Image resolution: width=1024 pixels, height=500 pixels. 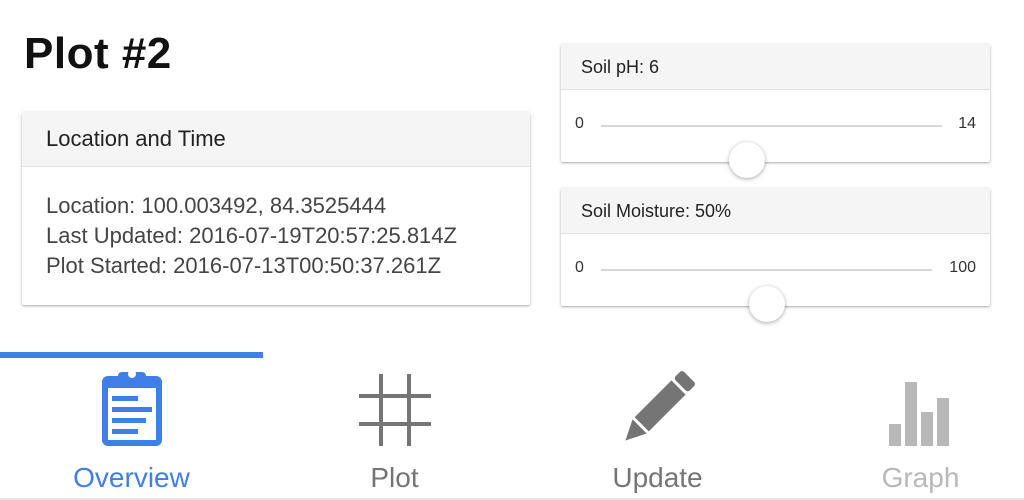 I want to click on tab-plot-label: Plot, so click(x=394, y=477).